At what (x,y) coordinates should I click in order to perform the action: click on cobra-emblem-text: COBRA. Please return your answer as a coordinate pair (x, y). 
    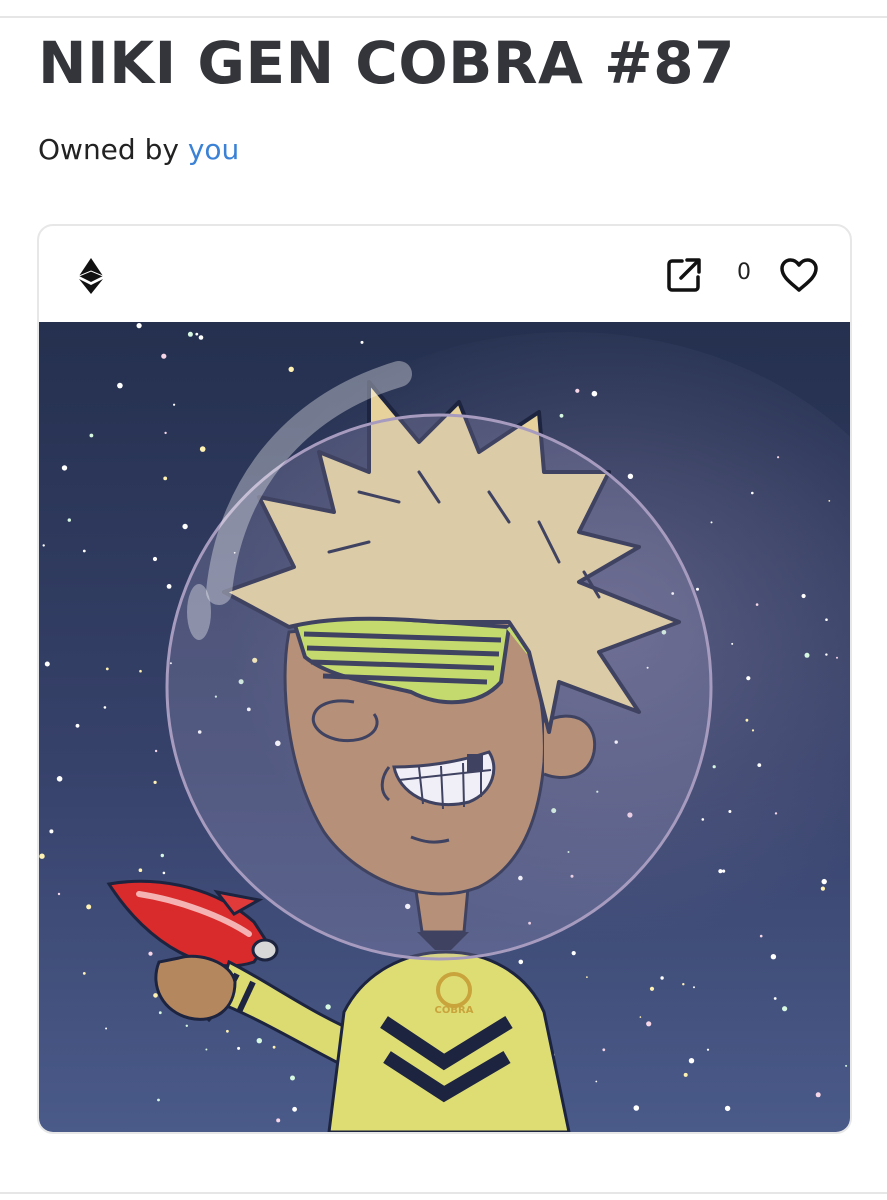
    Looking at the image, I should click on (454, 1010).